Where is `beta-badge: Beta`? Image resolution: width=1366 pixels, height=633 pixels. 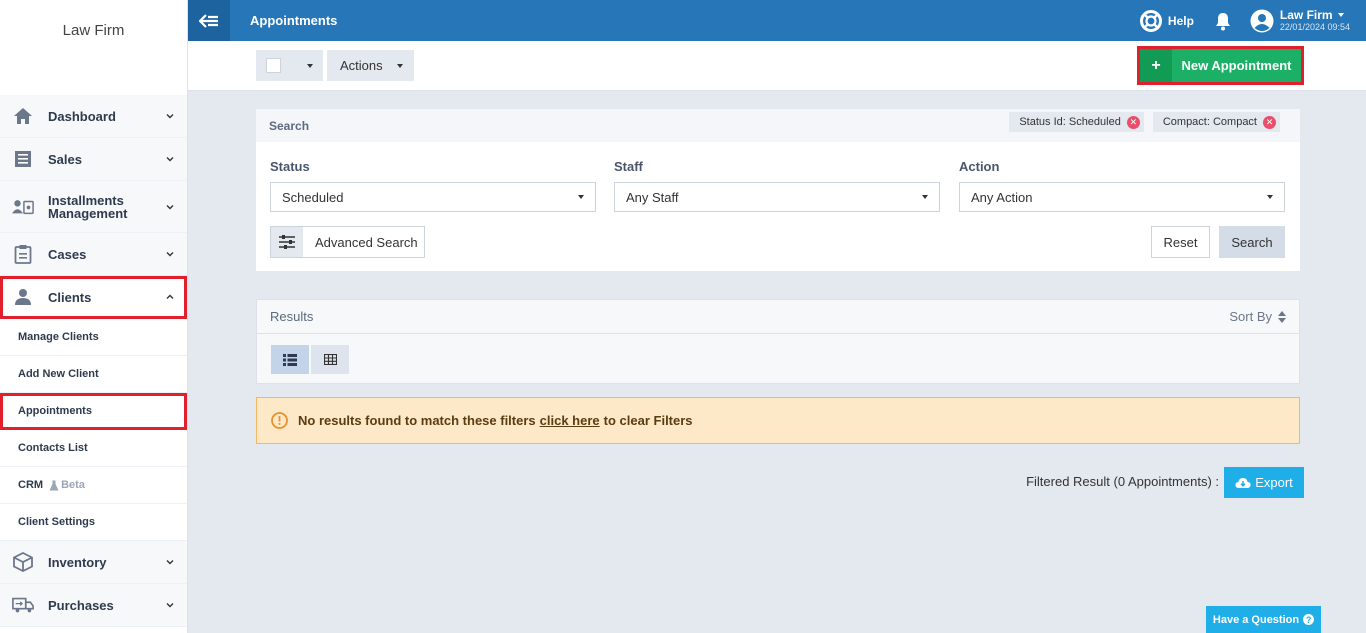
beta-badge: Beta is located at coordinates (67, 485).